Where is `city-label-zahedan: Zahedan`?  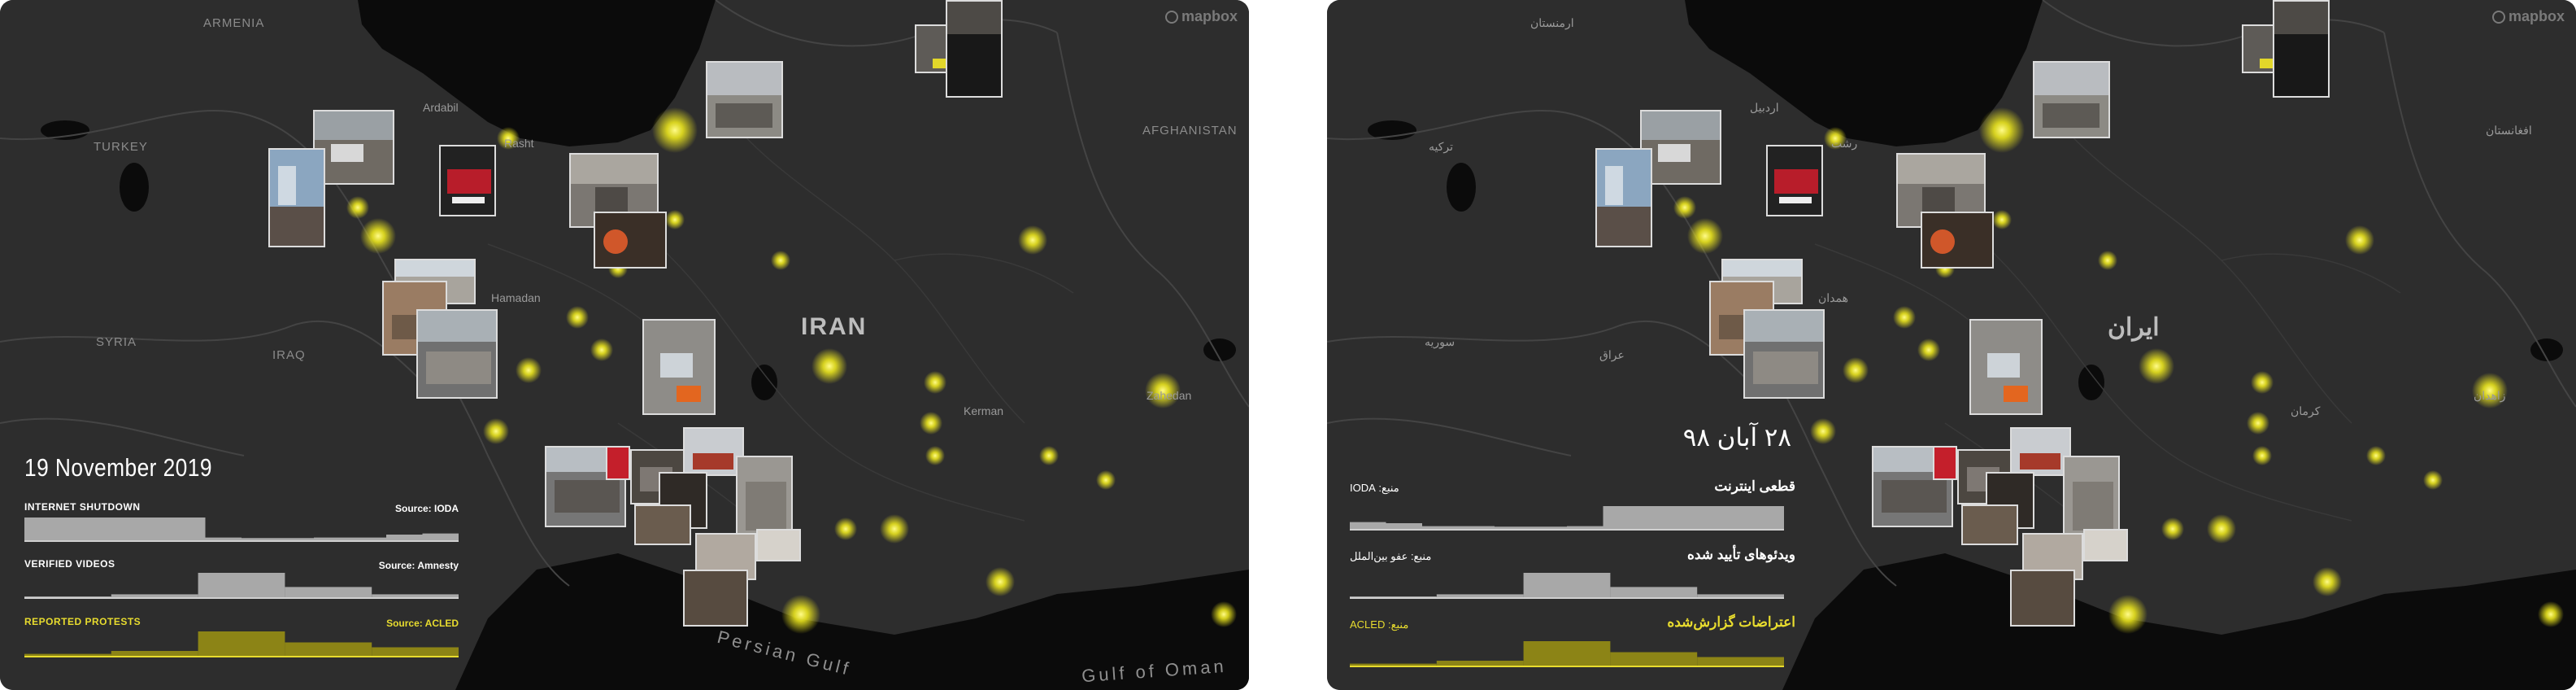 city-label-zahedan: Zahedan is located at coordinates (1169, 395).